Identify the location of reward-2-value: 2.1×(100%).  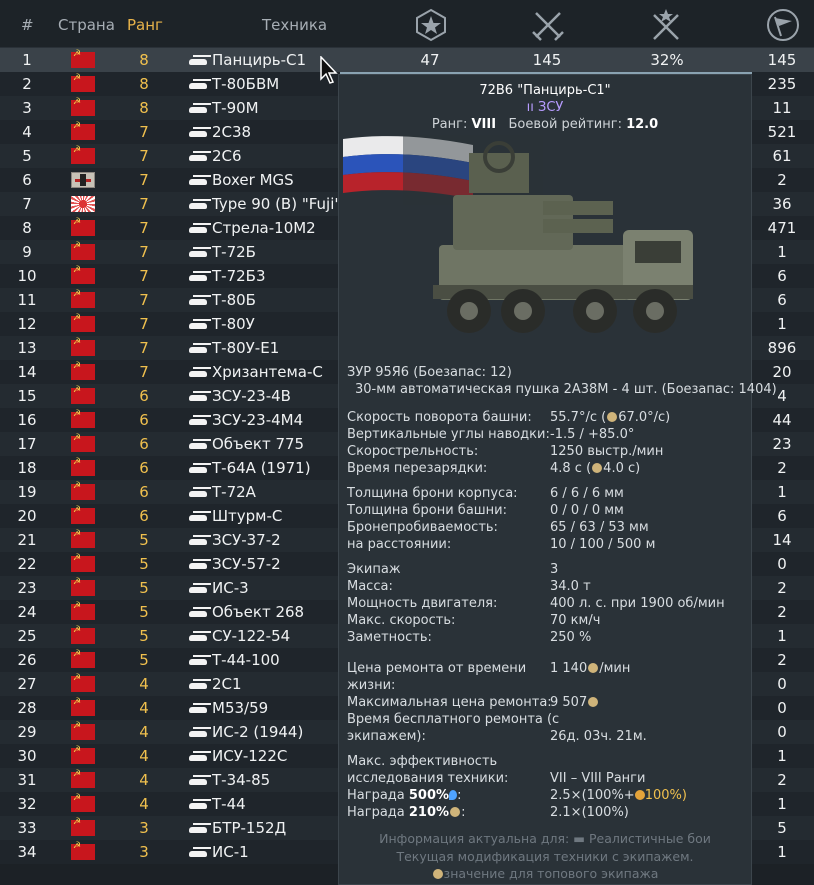
(589, 812).